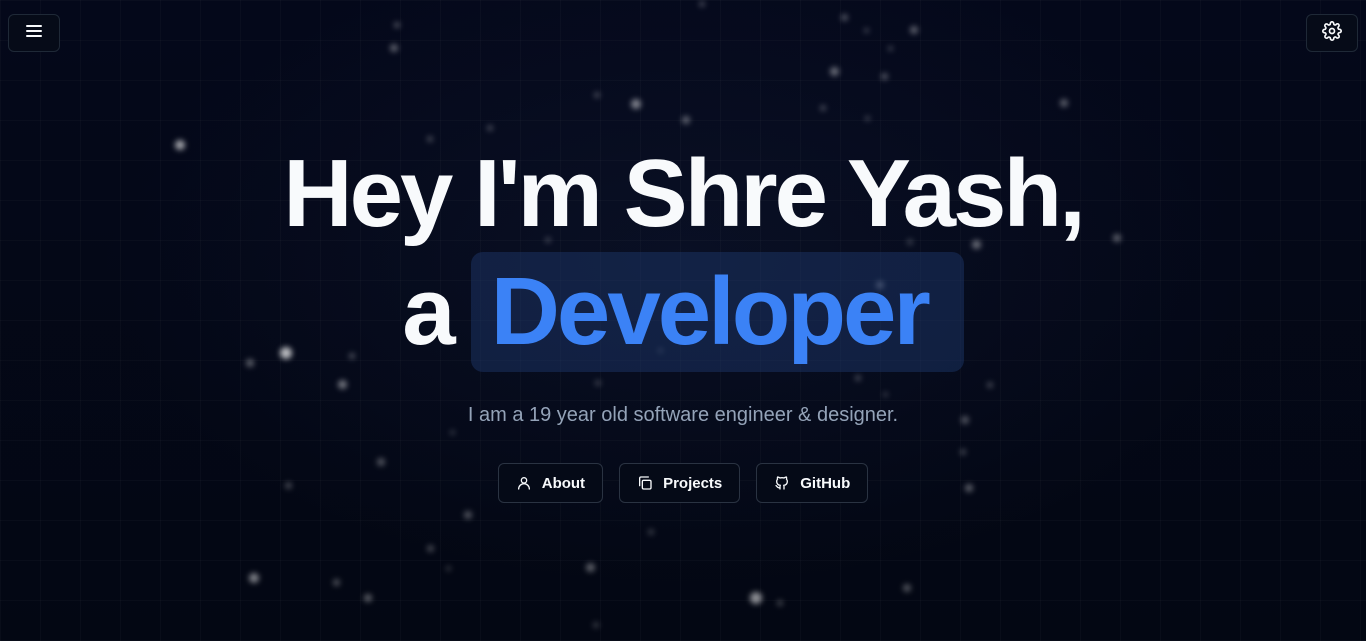  Describe the element at coordinates (710, 311) in the screenshot. I see `hero-role: Developer` at that location.